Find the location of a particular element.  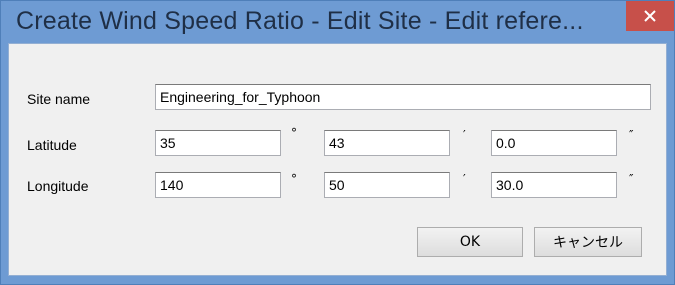

longitude-minutes-input: 50 is located at coordinates (387, 185).